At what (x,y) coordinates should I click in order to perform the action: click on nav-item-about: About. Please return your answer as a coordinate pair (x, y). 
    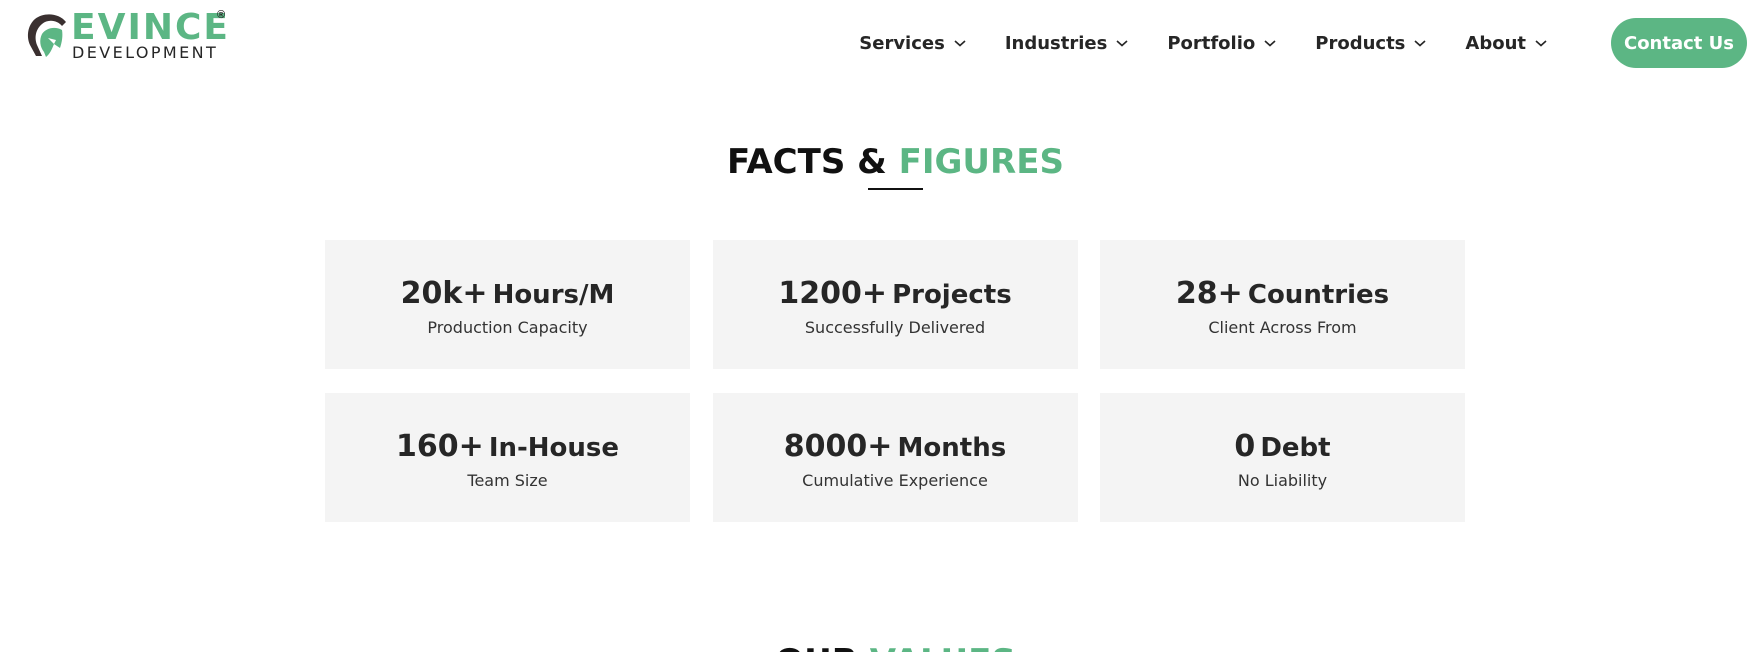
    Looking at the image, I should click on (1506, 43).